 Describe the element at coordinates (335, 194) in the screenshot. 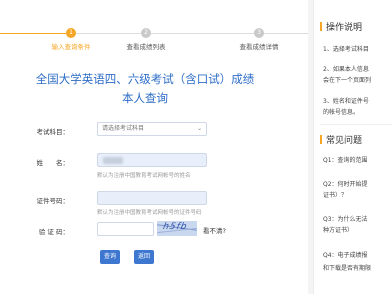

I see `faq-item-q2-cont: 证书）？` at that location.